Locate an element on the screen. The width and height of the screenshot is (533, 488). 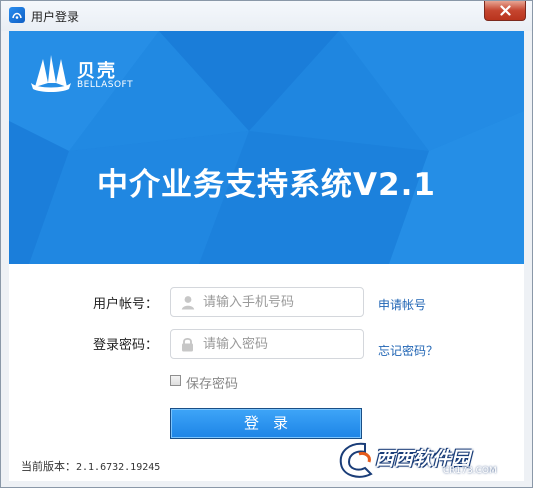
remember-password-checkbox is located at coordinates (175, 380).